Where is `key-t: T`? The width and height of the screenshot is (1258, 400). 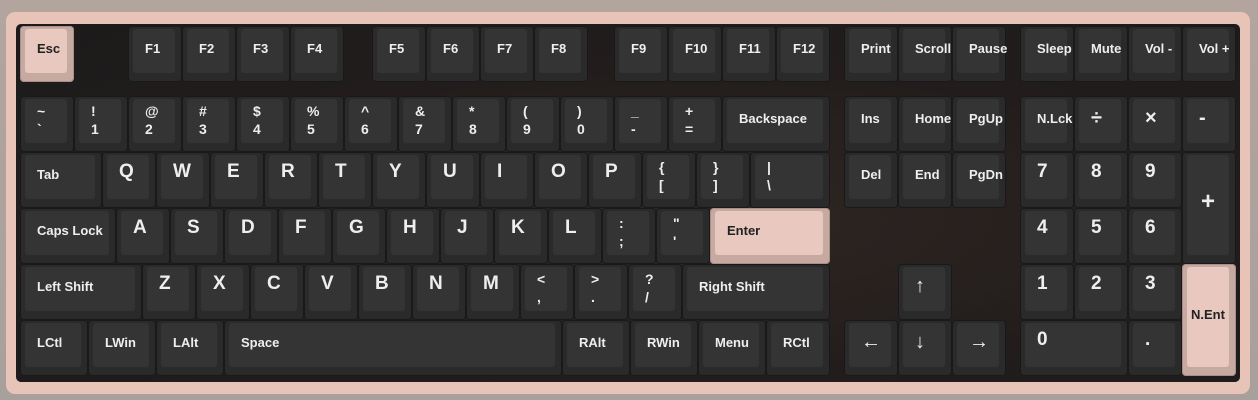
key-t: T is located at coordinates (345, 180).